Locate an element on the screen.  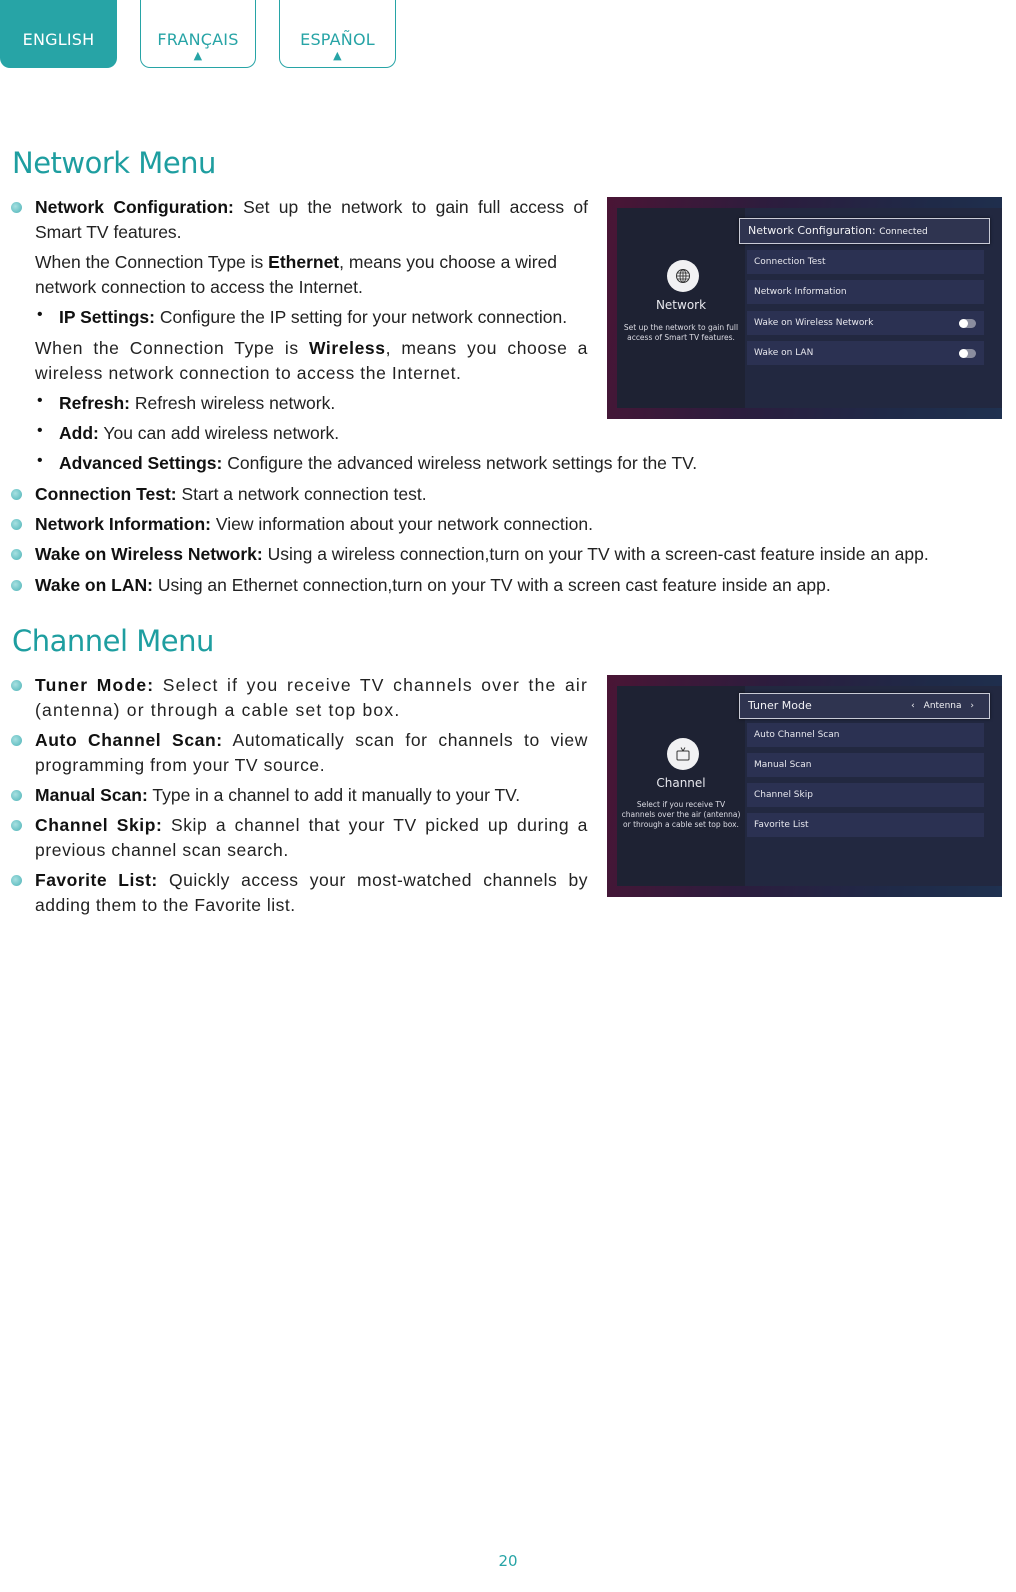
network-configuration-row: Network Configuration: Connected is located at coordinates (864, 231).